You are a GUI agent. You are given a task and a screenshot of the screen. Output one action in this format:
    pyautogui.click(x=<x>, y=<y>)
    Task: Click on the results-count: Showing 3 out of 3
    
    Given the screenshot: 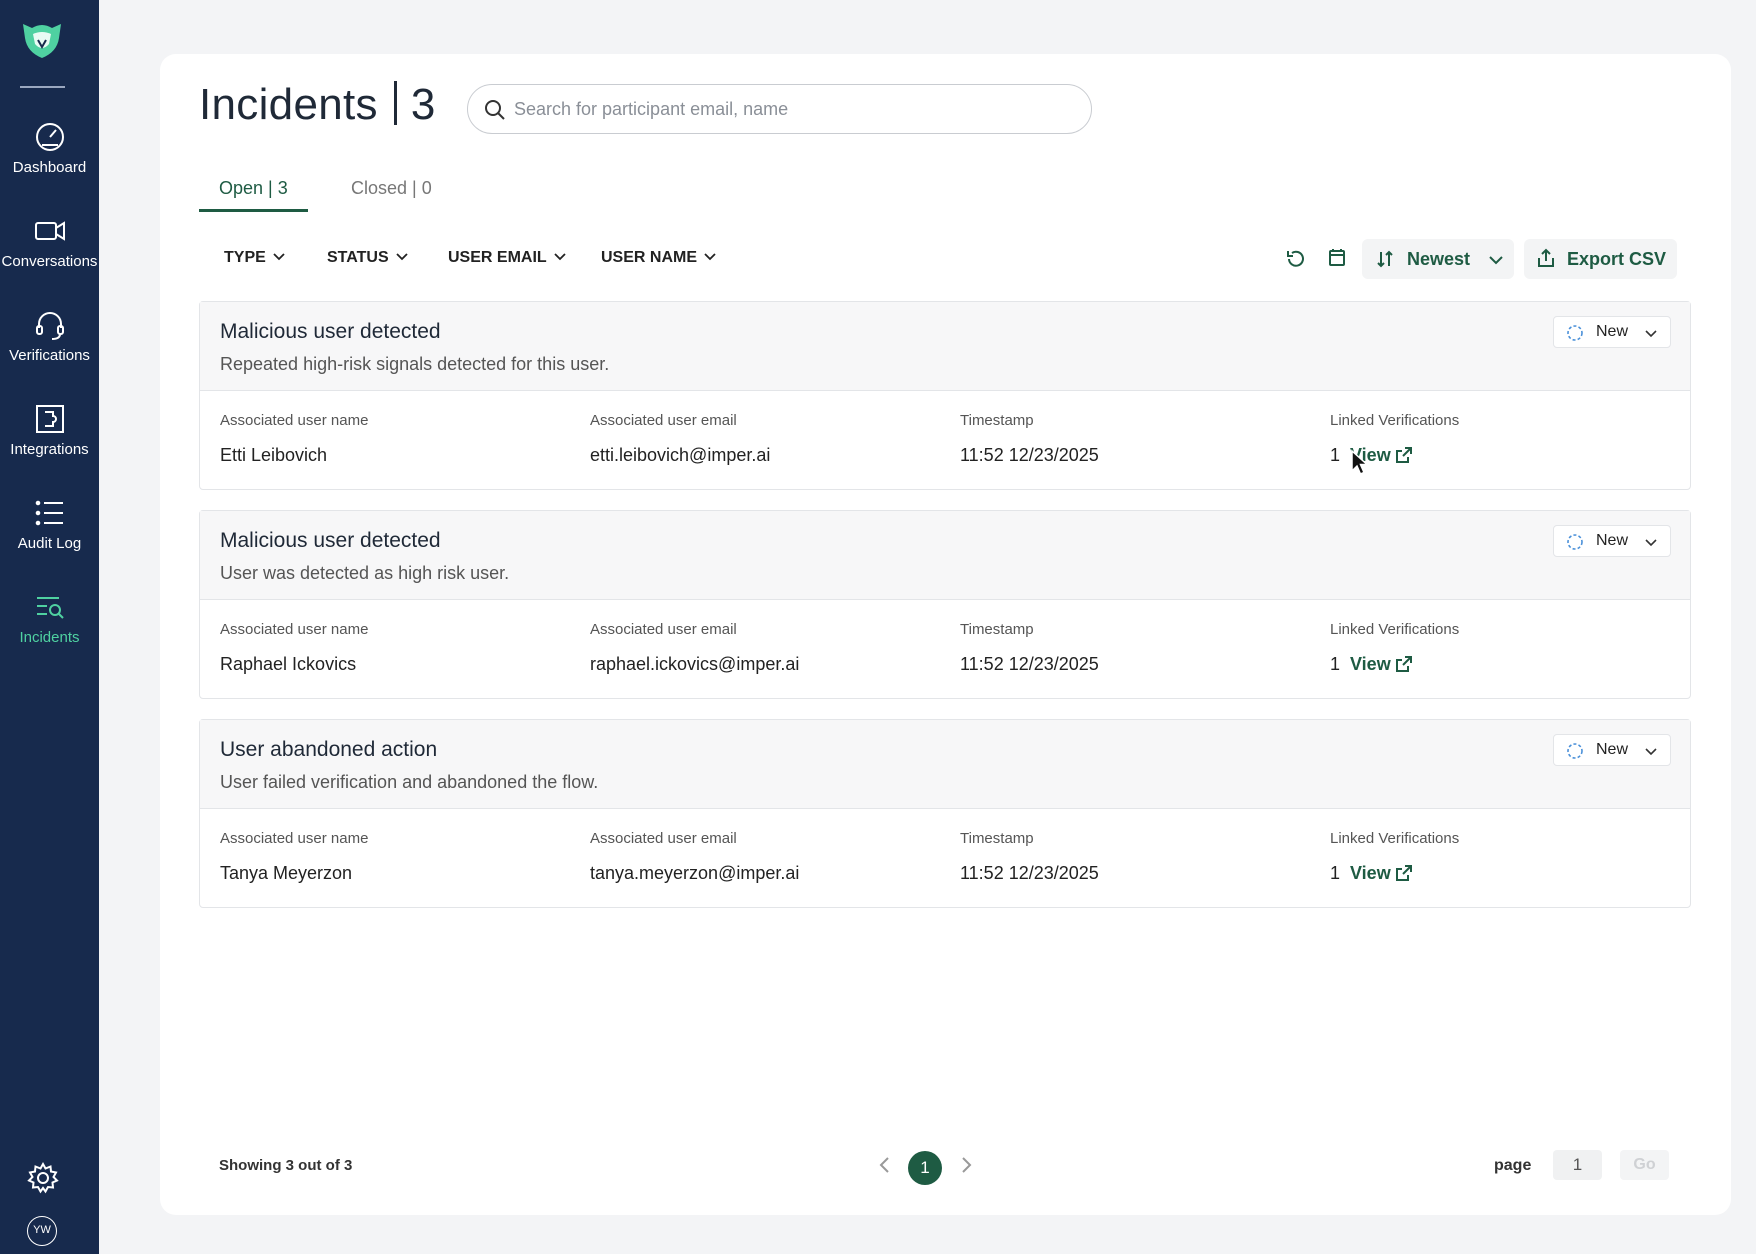 What is the action you would take?
    pyautogui.click(x=286, y=1165)
    